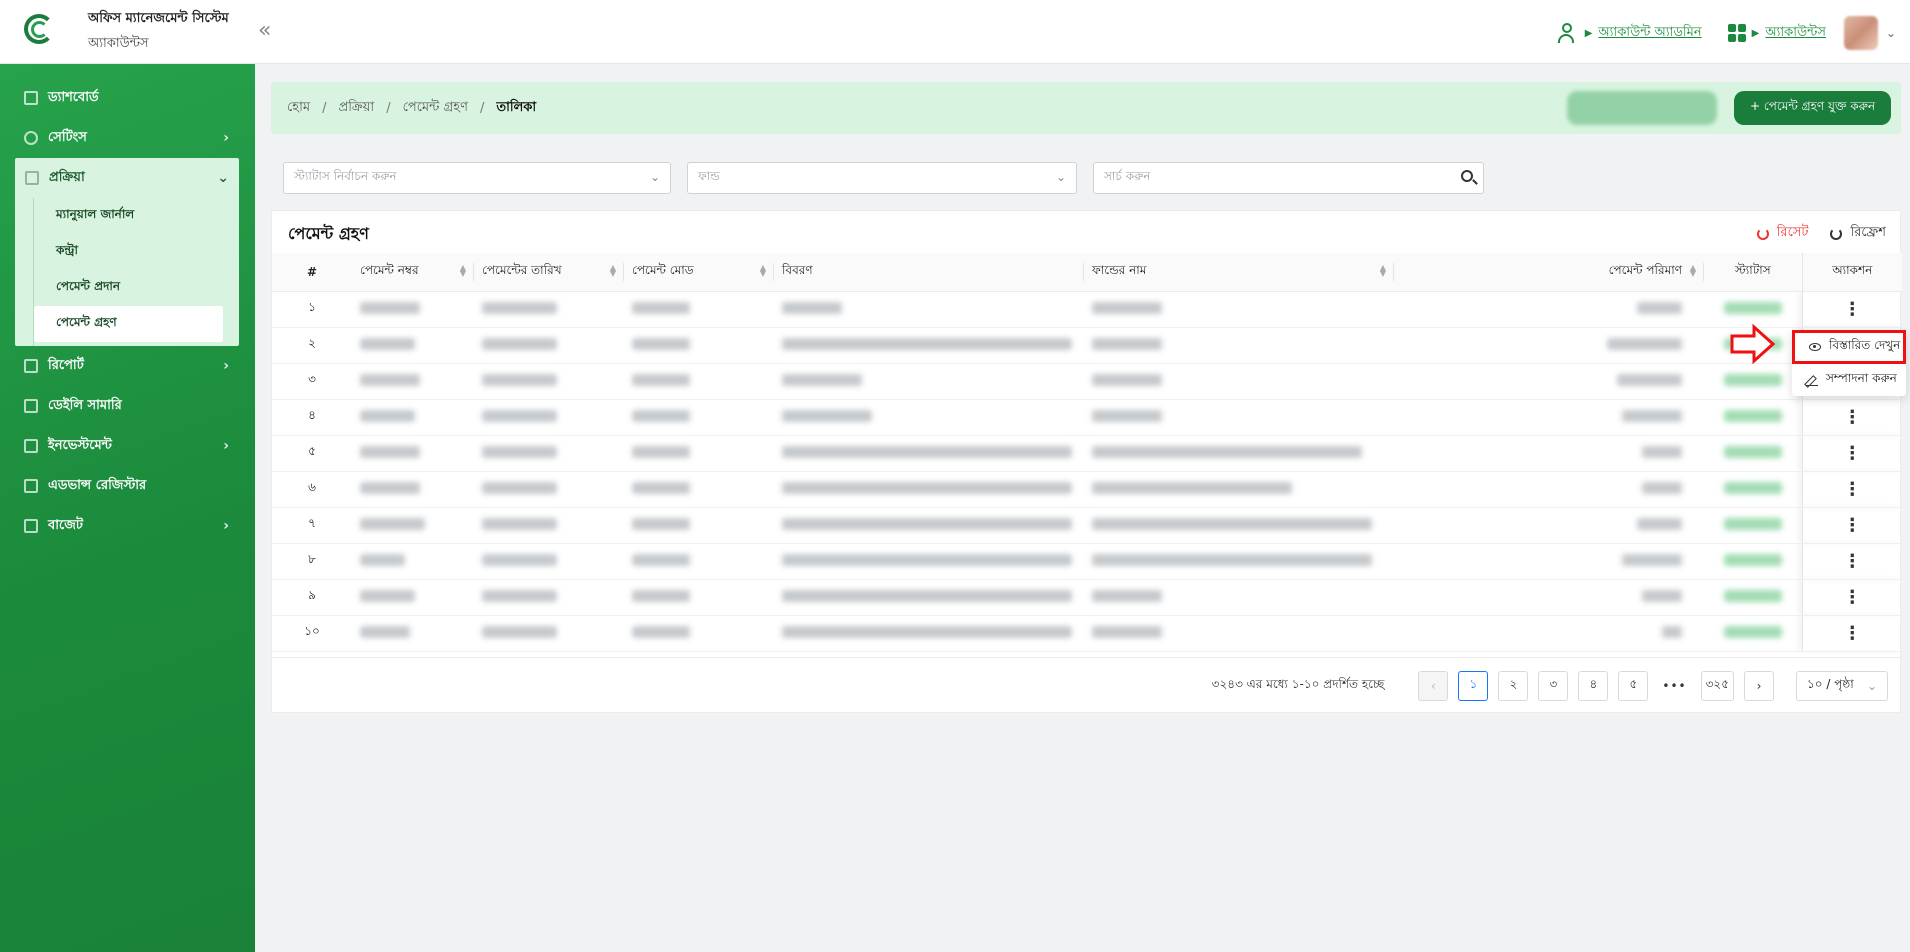 The image size is (1910, 952). I want to click on sidebar-item-label: প্রক্রিয়া, so click(67, 177).